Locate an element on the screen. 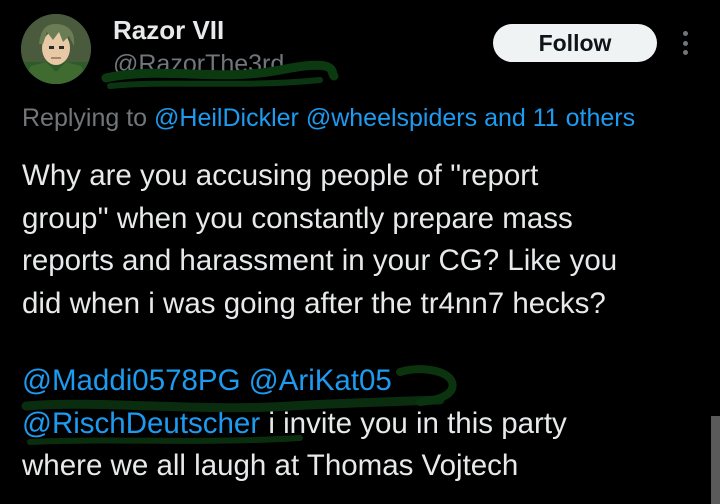 This screenshot has height=504, width=720. scrollbar is located at coordinates (715, 460).